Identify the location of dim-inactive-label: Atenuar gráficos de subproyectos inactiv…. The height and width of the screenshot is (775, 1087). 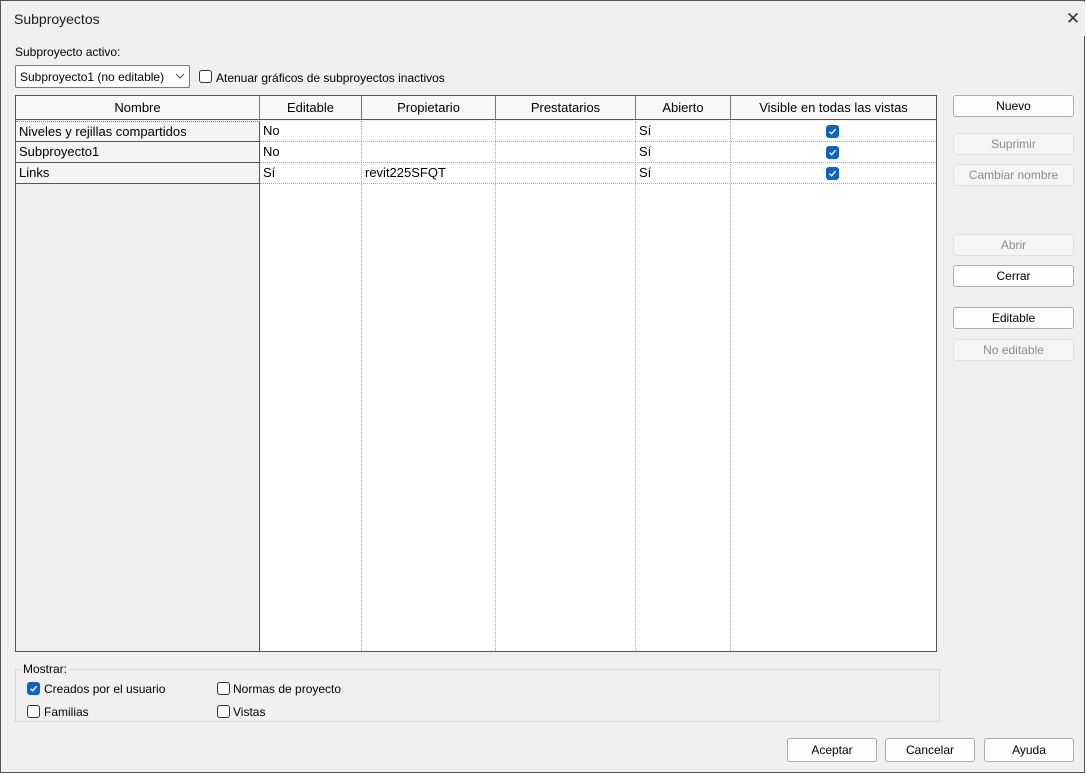
(330, 78).